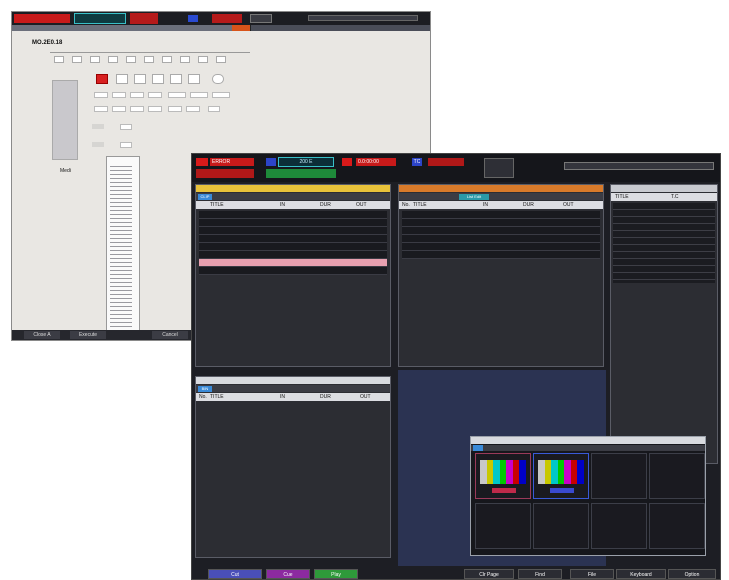 The width and height of the screenshot is (729, 580). Describe the element at coordinates (474, 197) in the screenshot. I see `tab-list-edit: List Edit` at that location.